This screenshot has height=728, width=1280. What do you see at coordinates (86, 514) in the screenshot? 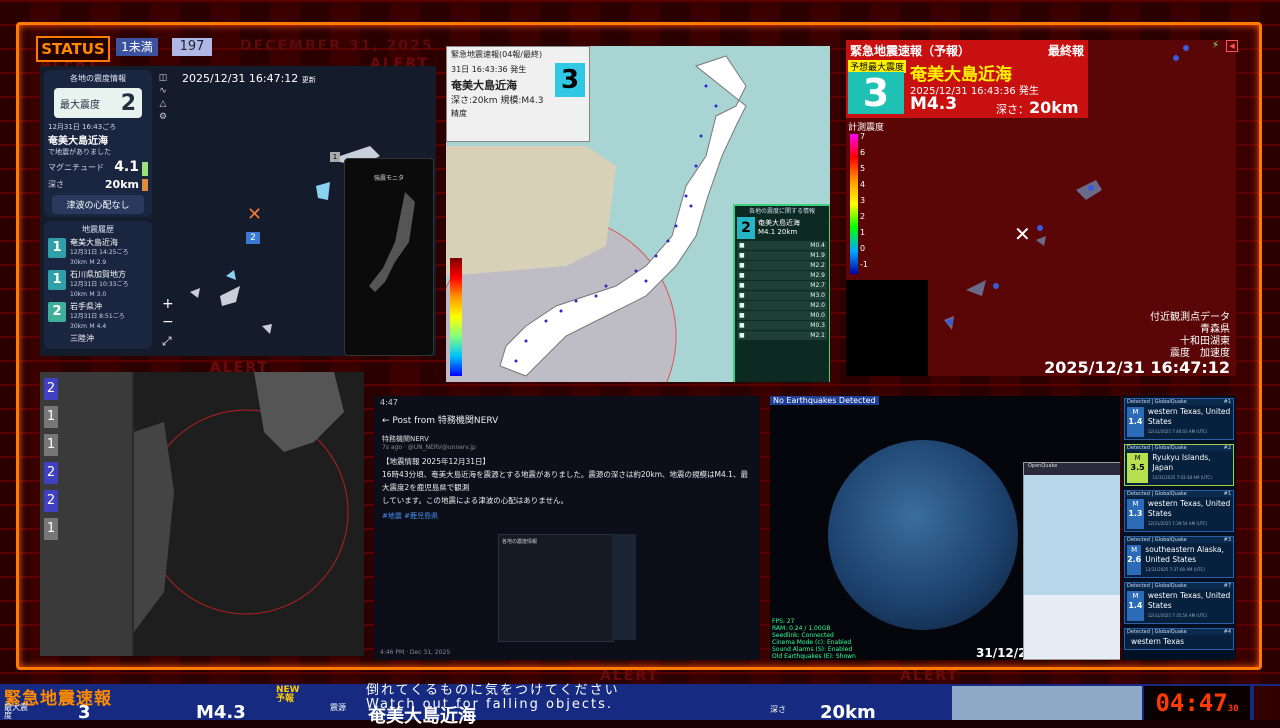
I see `seismic-list: 2 1 1 2 2 1` at bounding box center [86, 514].